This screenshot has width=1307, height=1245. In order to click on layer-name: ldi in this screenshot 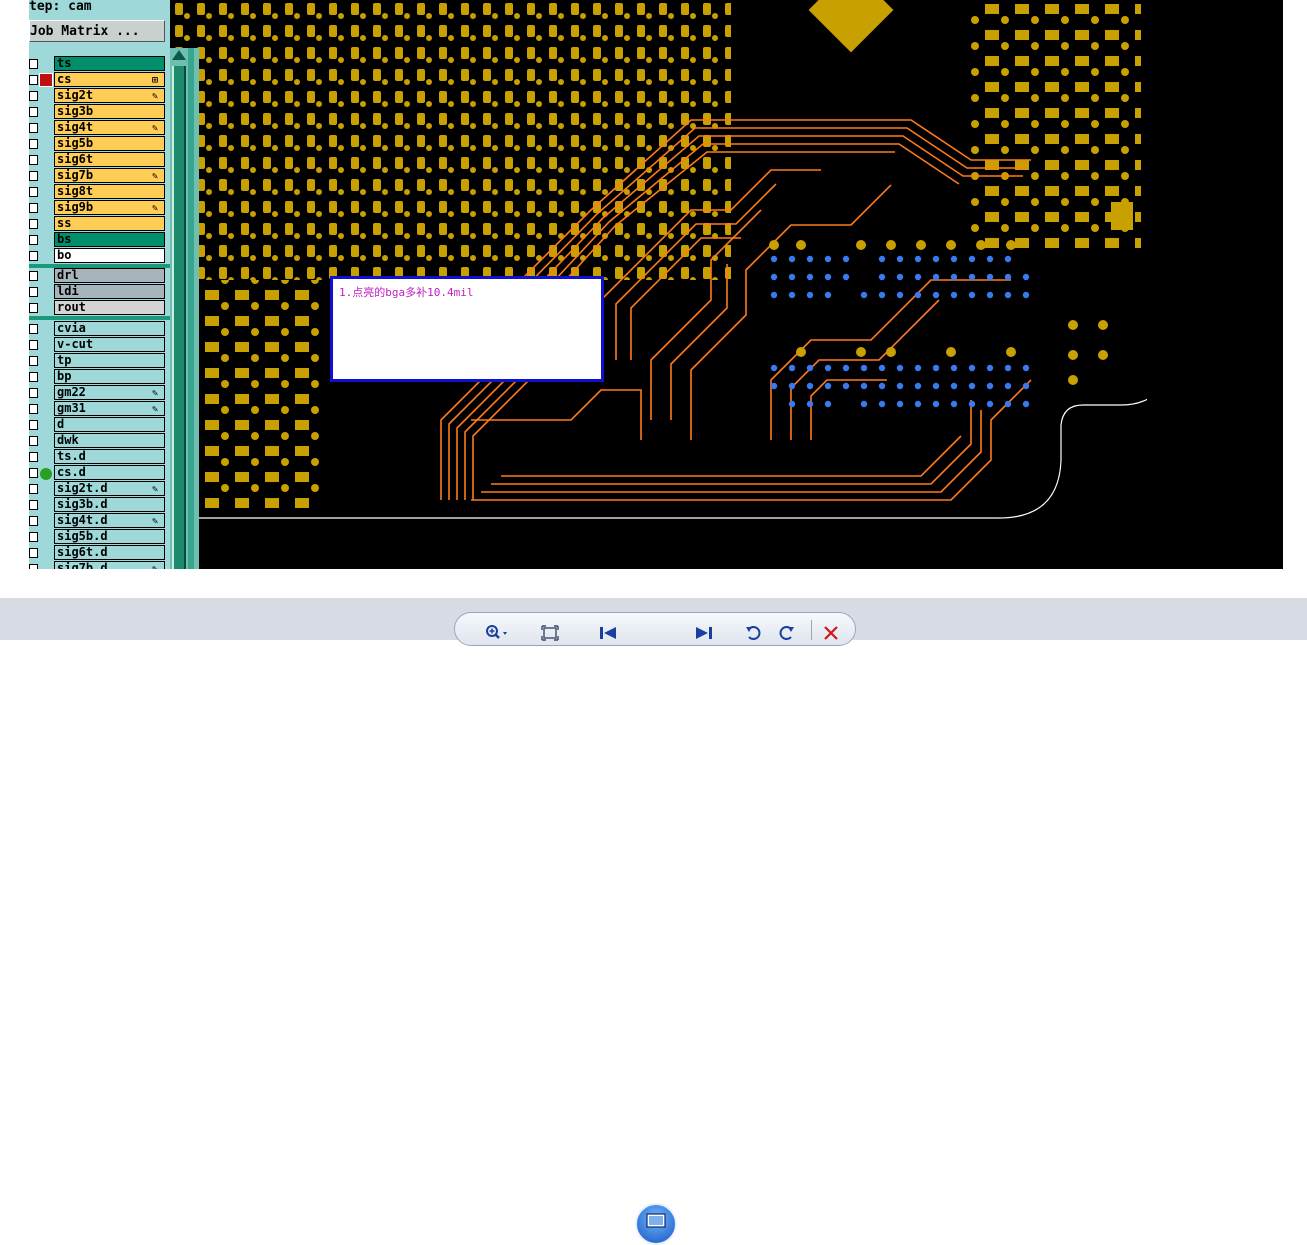, I will do `click(109, 291)`.